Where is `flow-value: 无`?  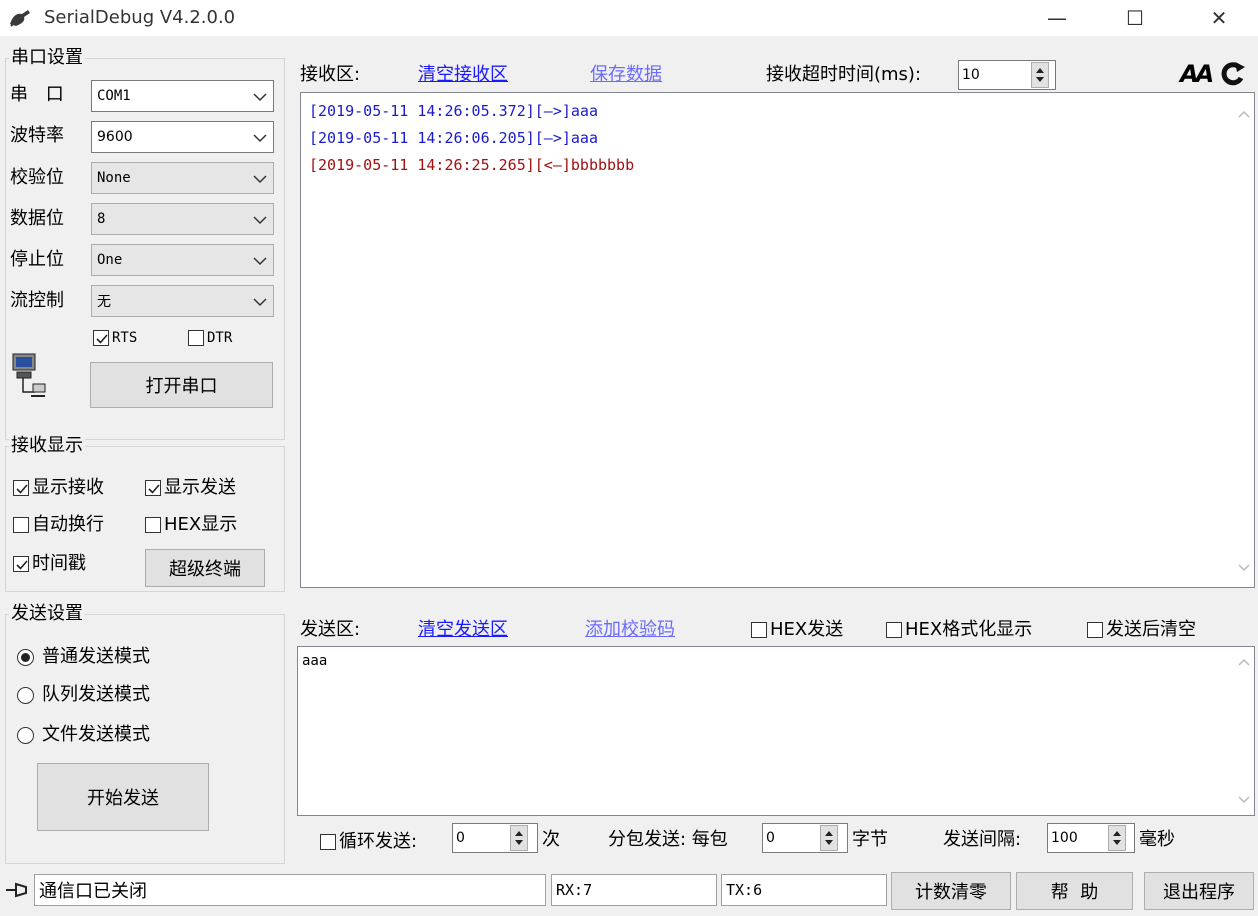
flow-value: 无 is located at coordinates (104, 302).